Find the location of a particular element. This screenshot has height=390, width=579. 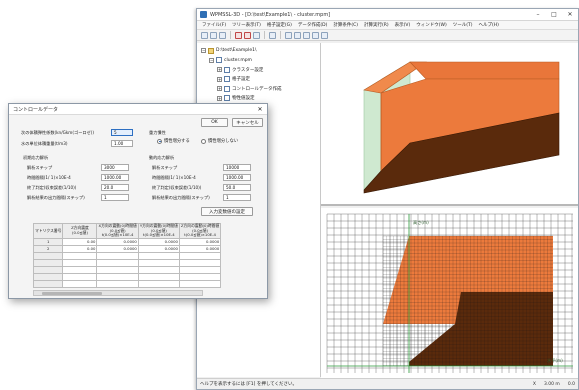

gravity-option-on: 慣性増分する is located at coordinates (173, 141).